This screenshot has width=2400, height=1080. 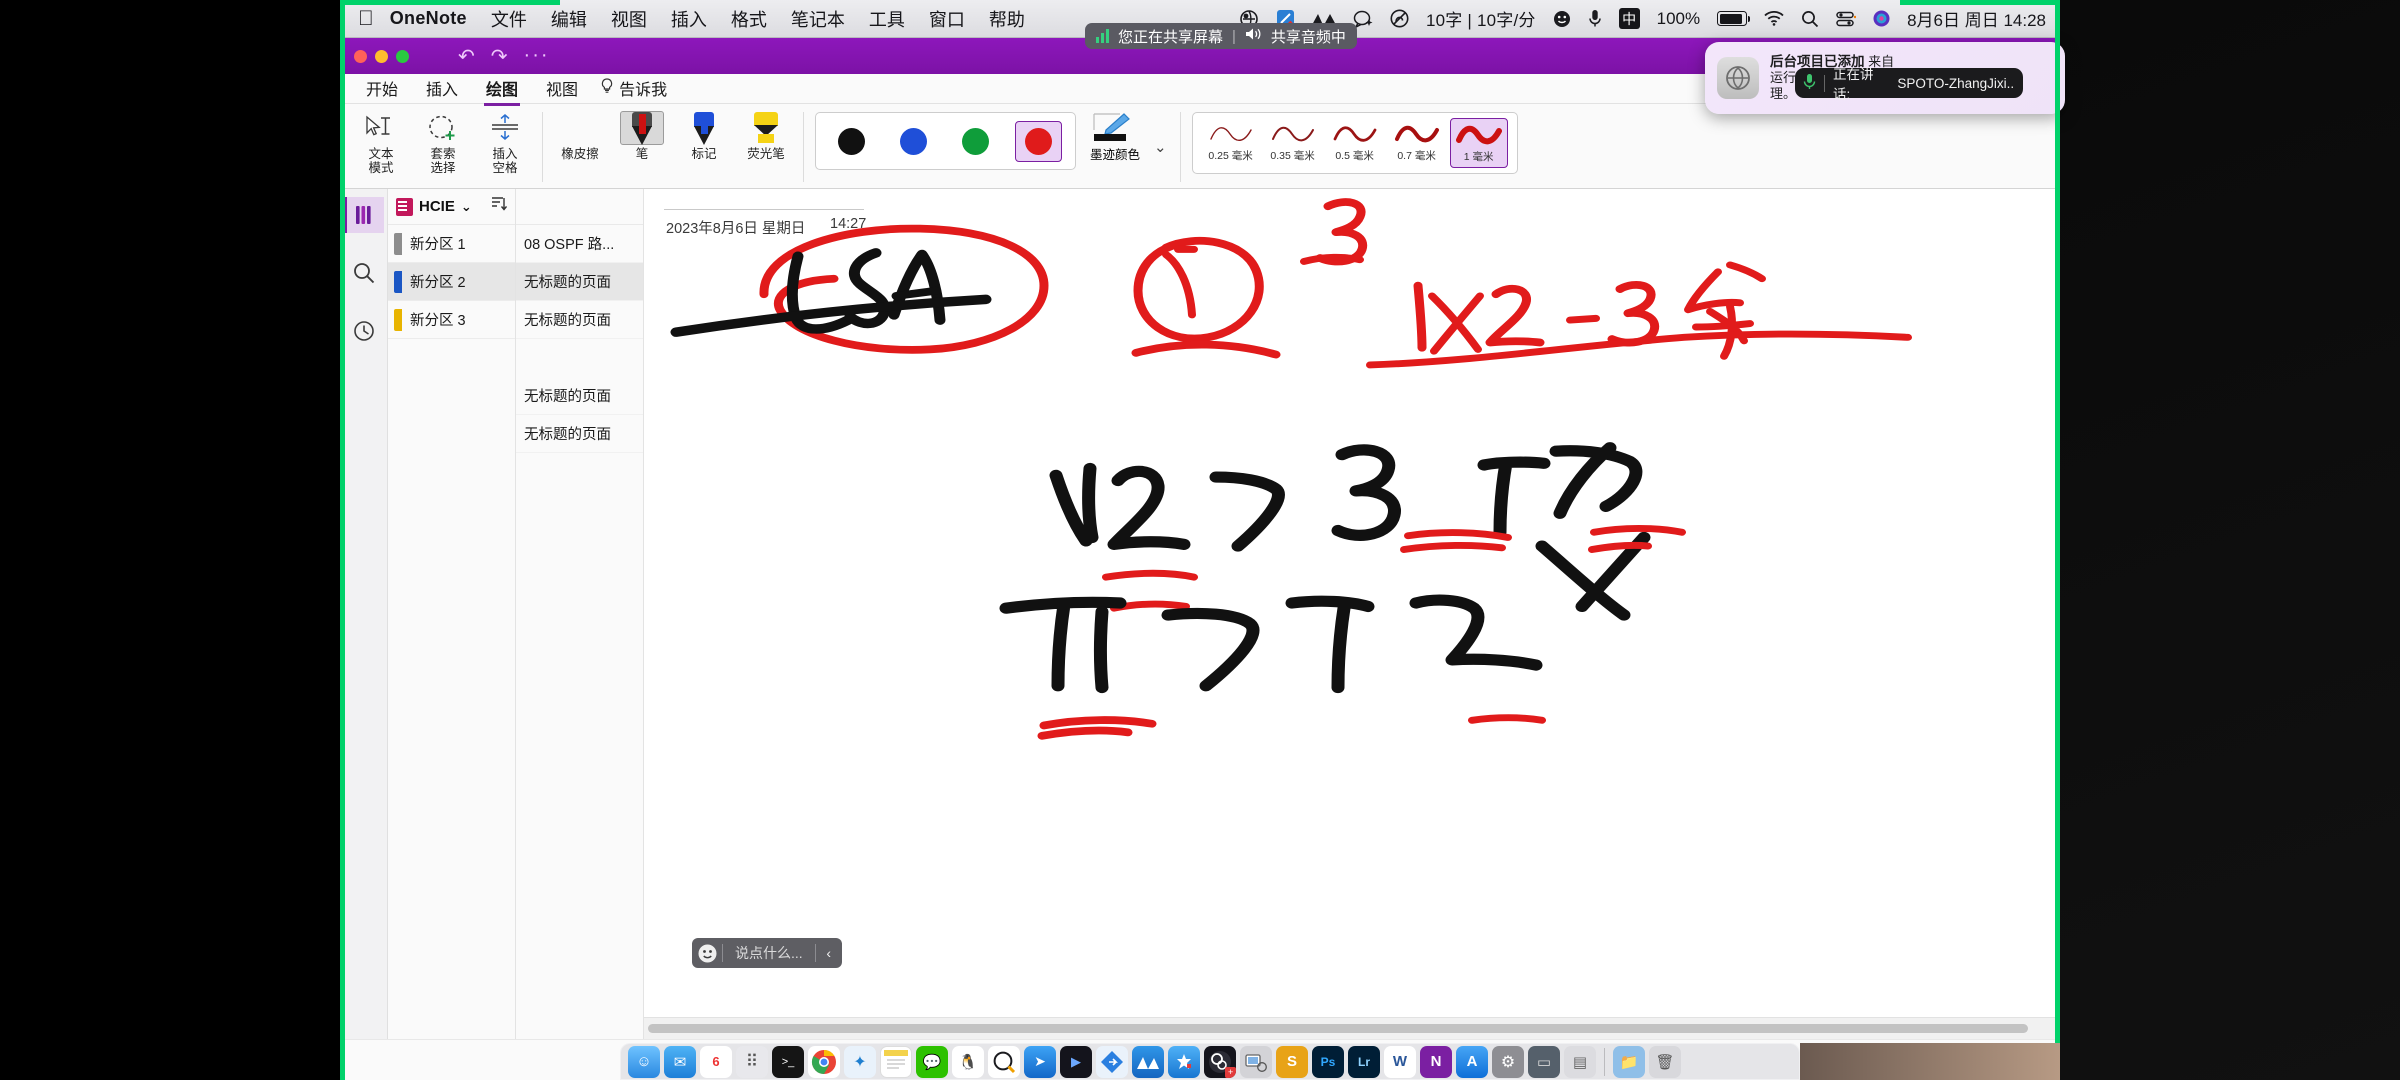 What do you see at coordinates (579, 320) in the screenshot?
I see `page-item-2: 无标题的页面` at bounding box center [579, 320].